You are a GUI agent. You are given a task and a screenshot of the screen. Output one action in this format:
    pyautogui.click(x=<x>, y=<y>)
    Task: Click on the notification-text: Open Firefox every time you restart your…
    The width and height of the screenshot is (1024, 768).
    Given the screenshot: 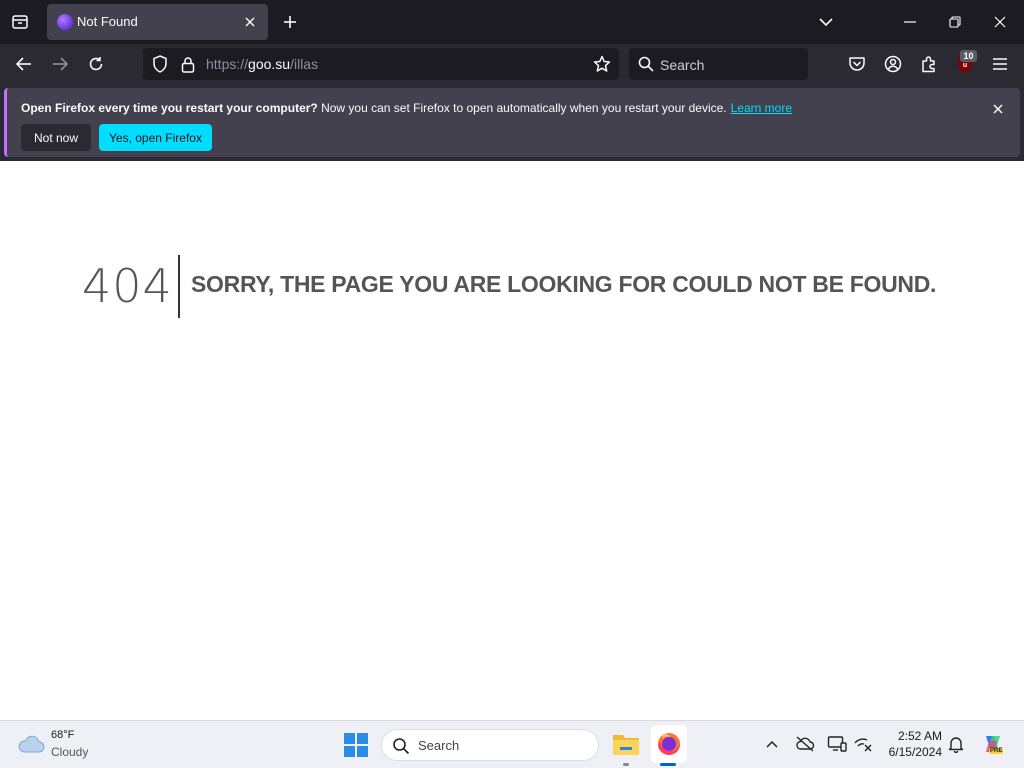 What is the action you would take?
    pyautogui.click(x=406, y=108)
    